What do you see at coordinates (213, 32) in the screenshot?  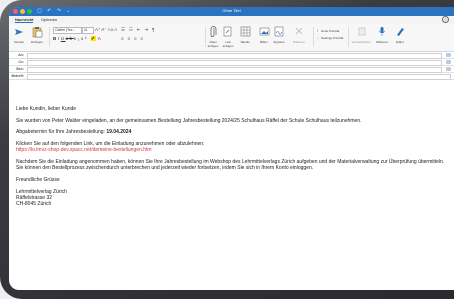 I see `paperclip-icon` at bounding box center [213, 32].